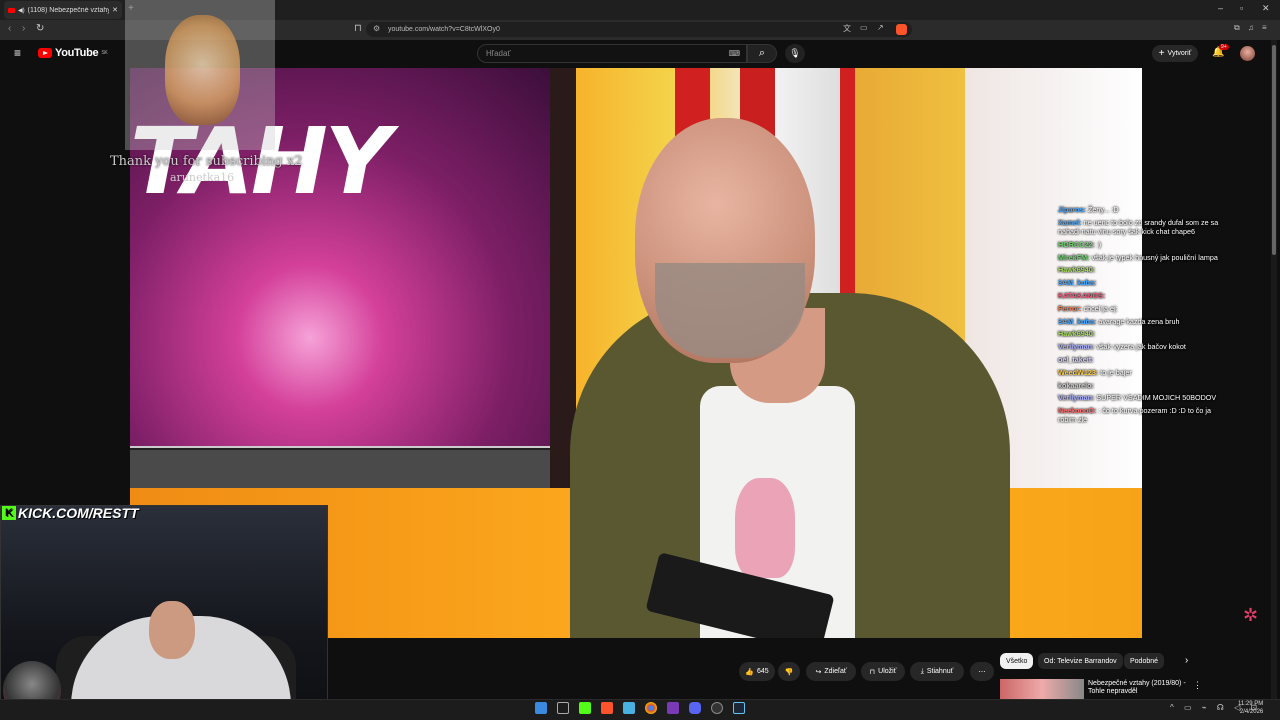 This screenshot has width=1280, height=720. I want to click on voice-search-button: 🎙, so click(795, 53).